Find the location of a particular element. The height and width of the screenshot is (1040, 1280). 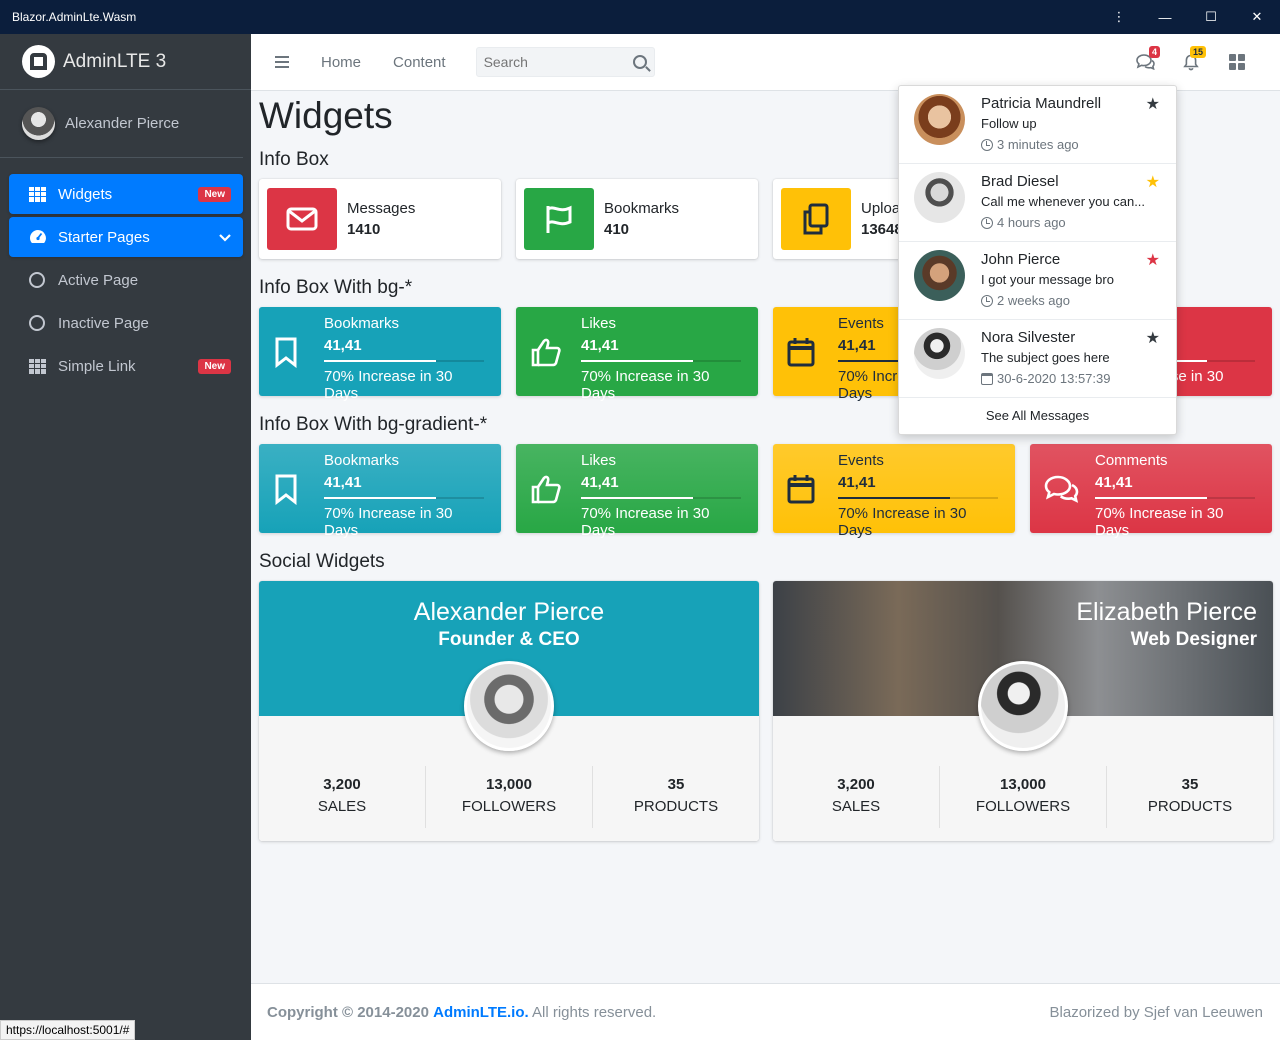

user-name: Alexander Pierce is located at coordinates (122, 123).